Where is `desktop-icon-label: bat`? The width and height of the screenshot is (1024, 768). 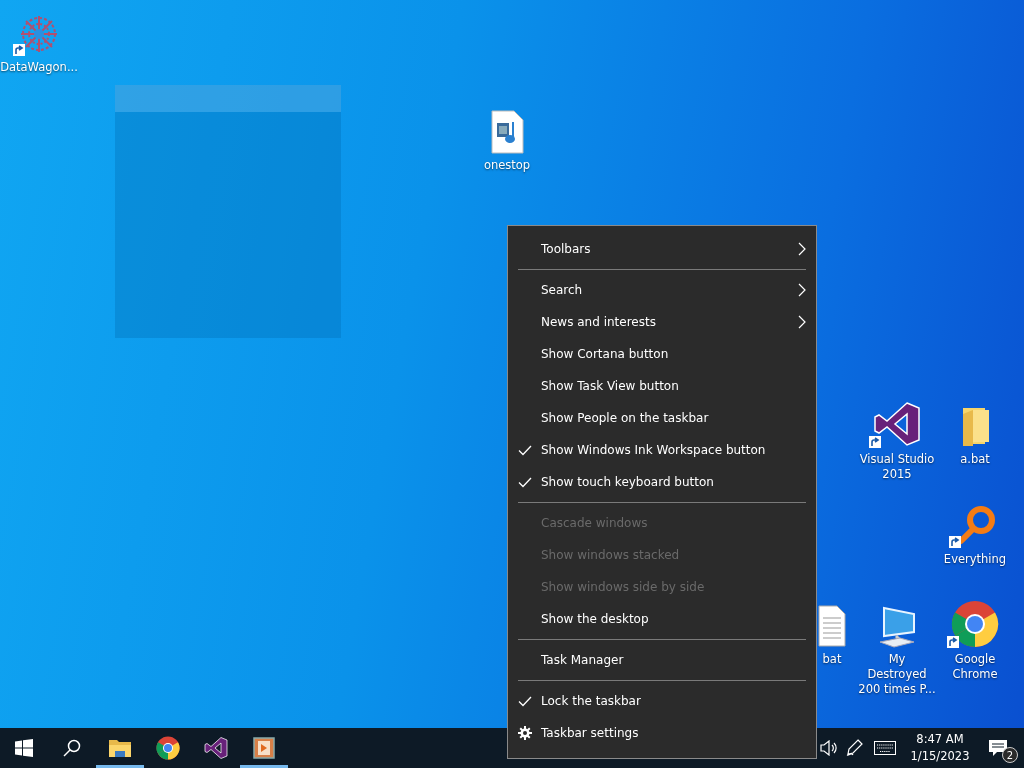 desktop-icon-label: bat is located at coordinates (832, 659).